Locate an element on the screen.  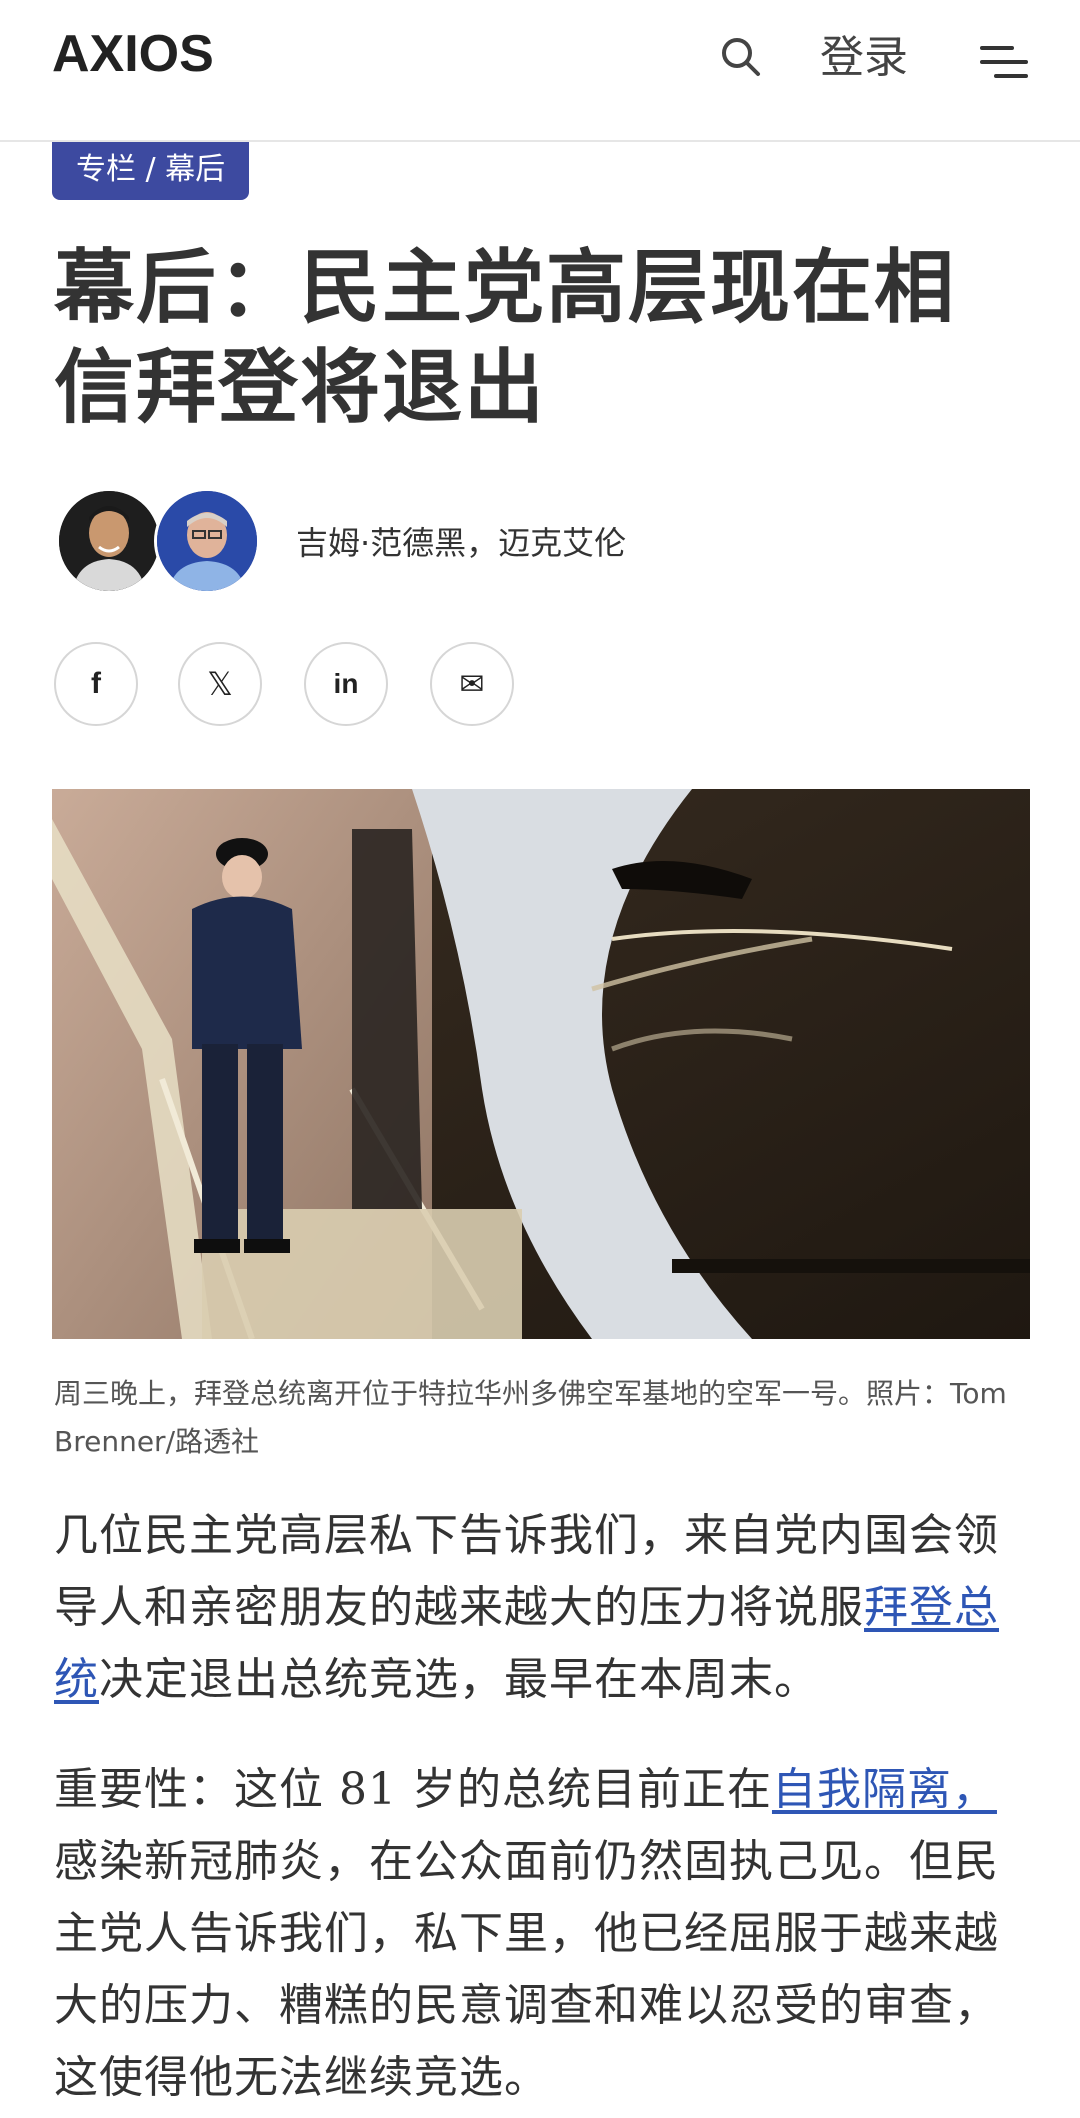
x-icon: 𝕏 is located at coordinates (220, 684).